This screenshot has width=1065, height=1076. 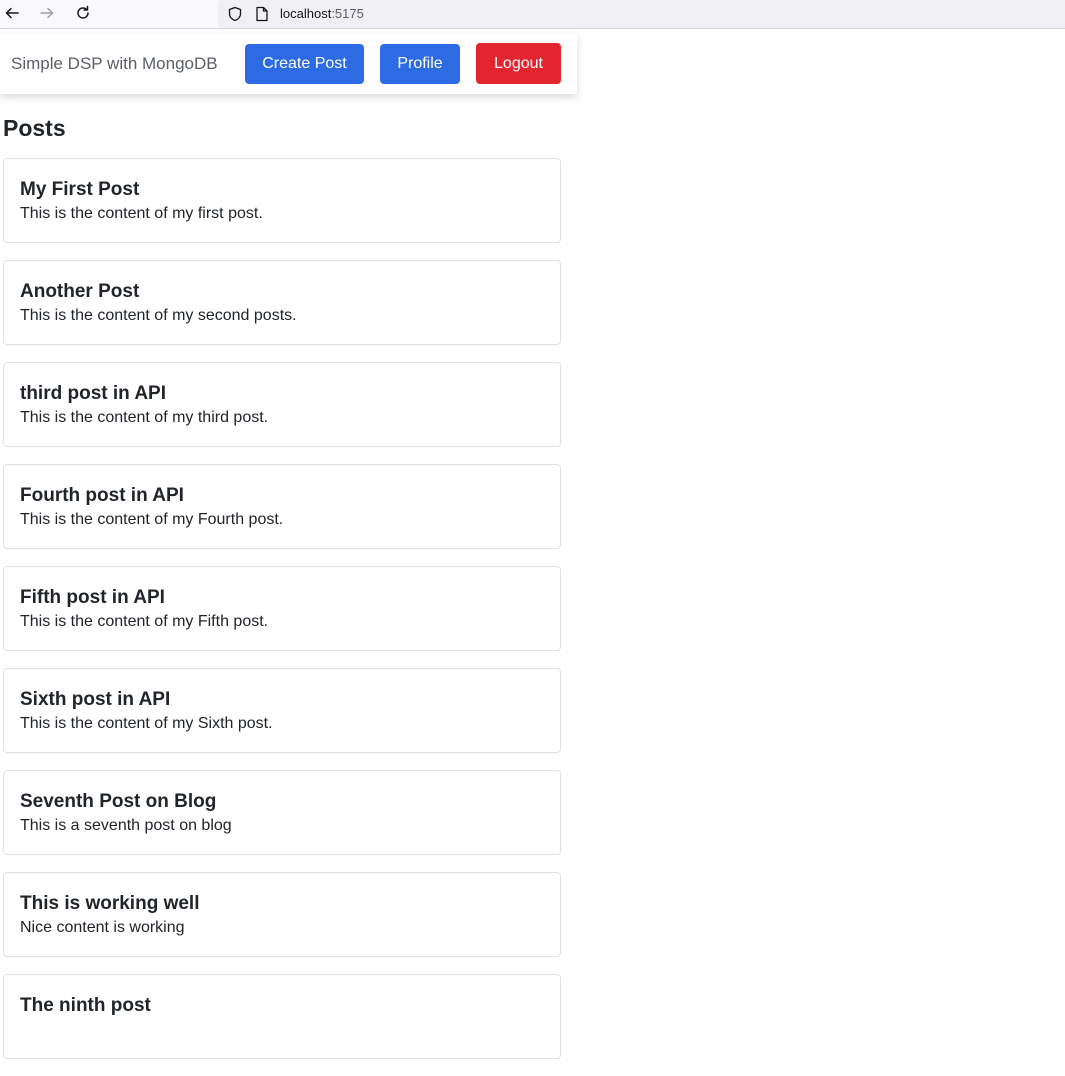 What do you see at coordinates (158, 315) in the screenshot?
I see `post-content: This is the content of my second posts.` at bounding box center [158, 315].